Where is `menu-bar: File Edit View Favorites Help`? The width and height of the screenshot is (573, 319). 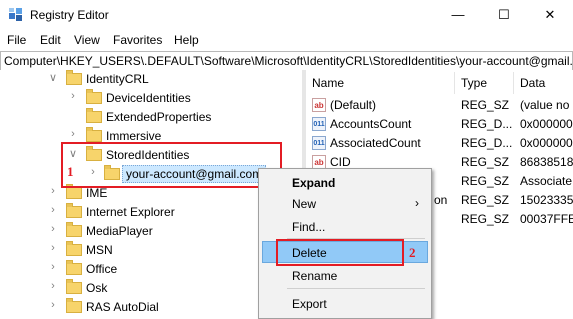
menu-bar: File Edit View Favorites Help is located at coordinates (286, 40).